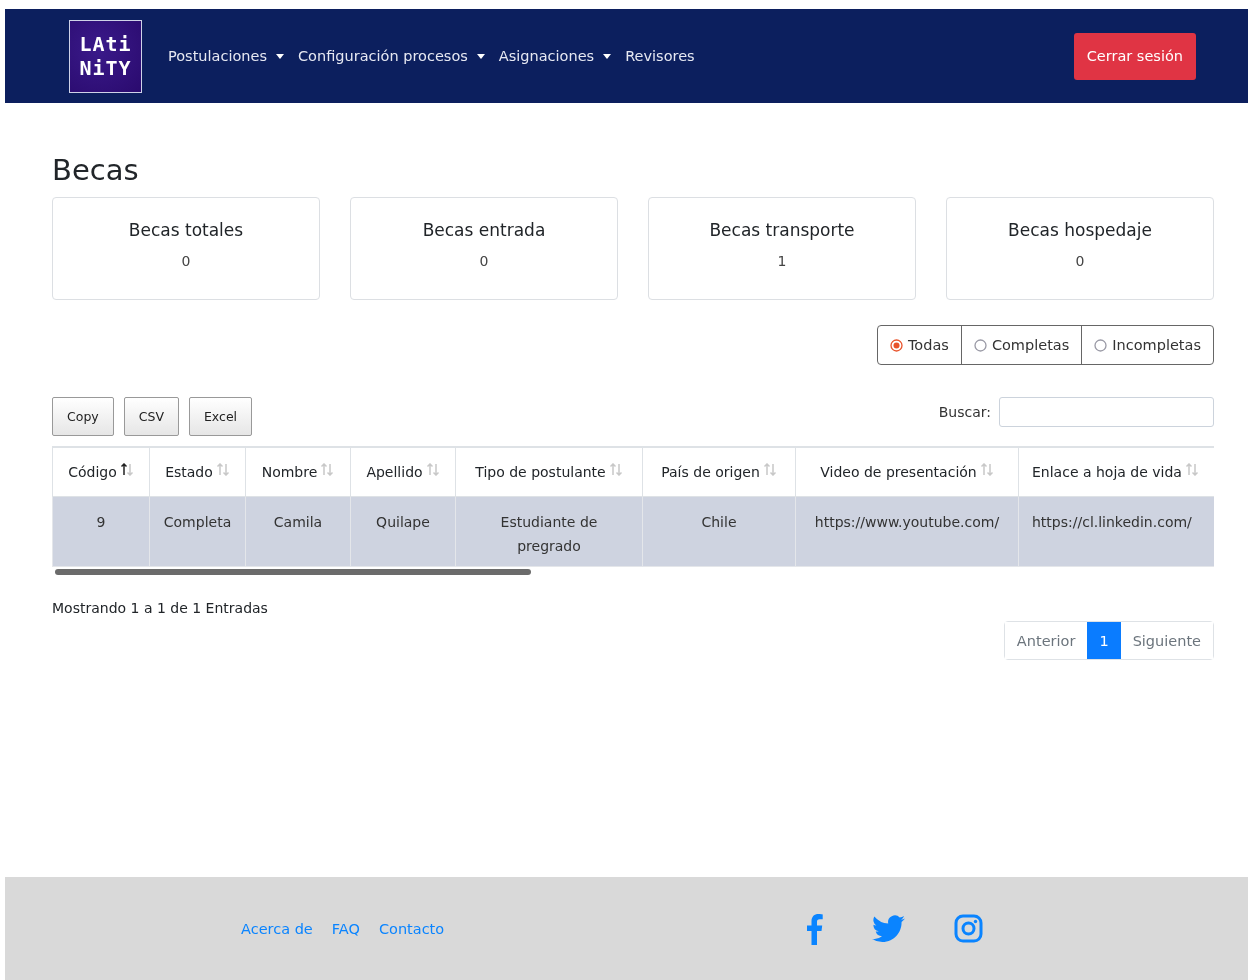 The height and width of the screenshot is (980, 1248). Describe the element at coordinates (782, 261) in the screenshot. I see `stat-value: 1` at that location.